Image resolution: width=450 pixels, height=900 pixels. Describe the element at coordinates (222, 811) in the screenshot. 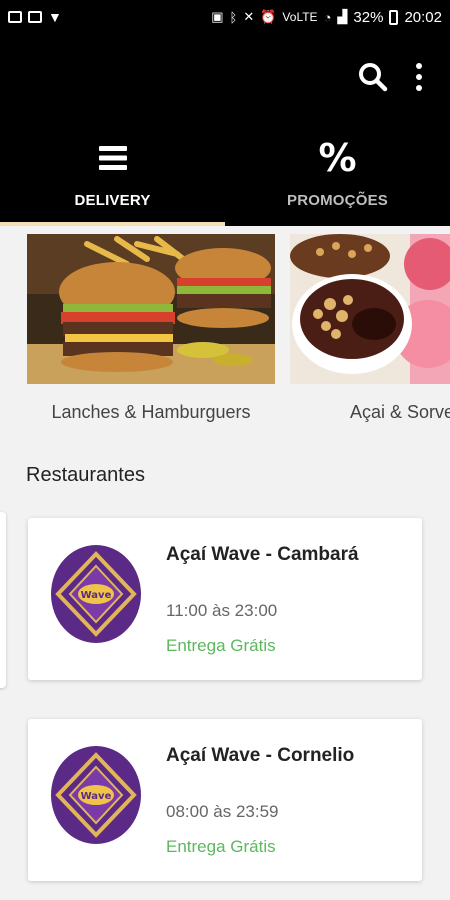

I see `restaurant-hours: 08:00 às 23:59` at that location.